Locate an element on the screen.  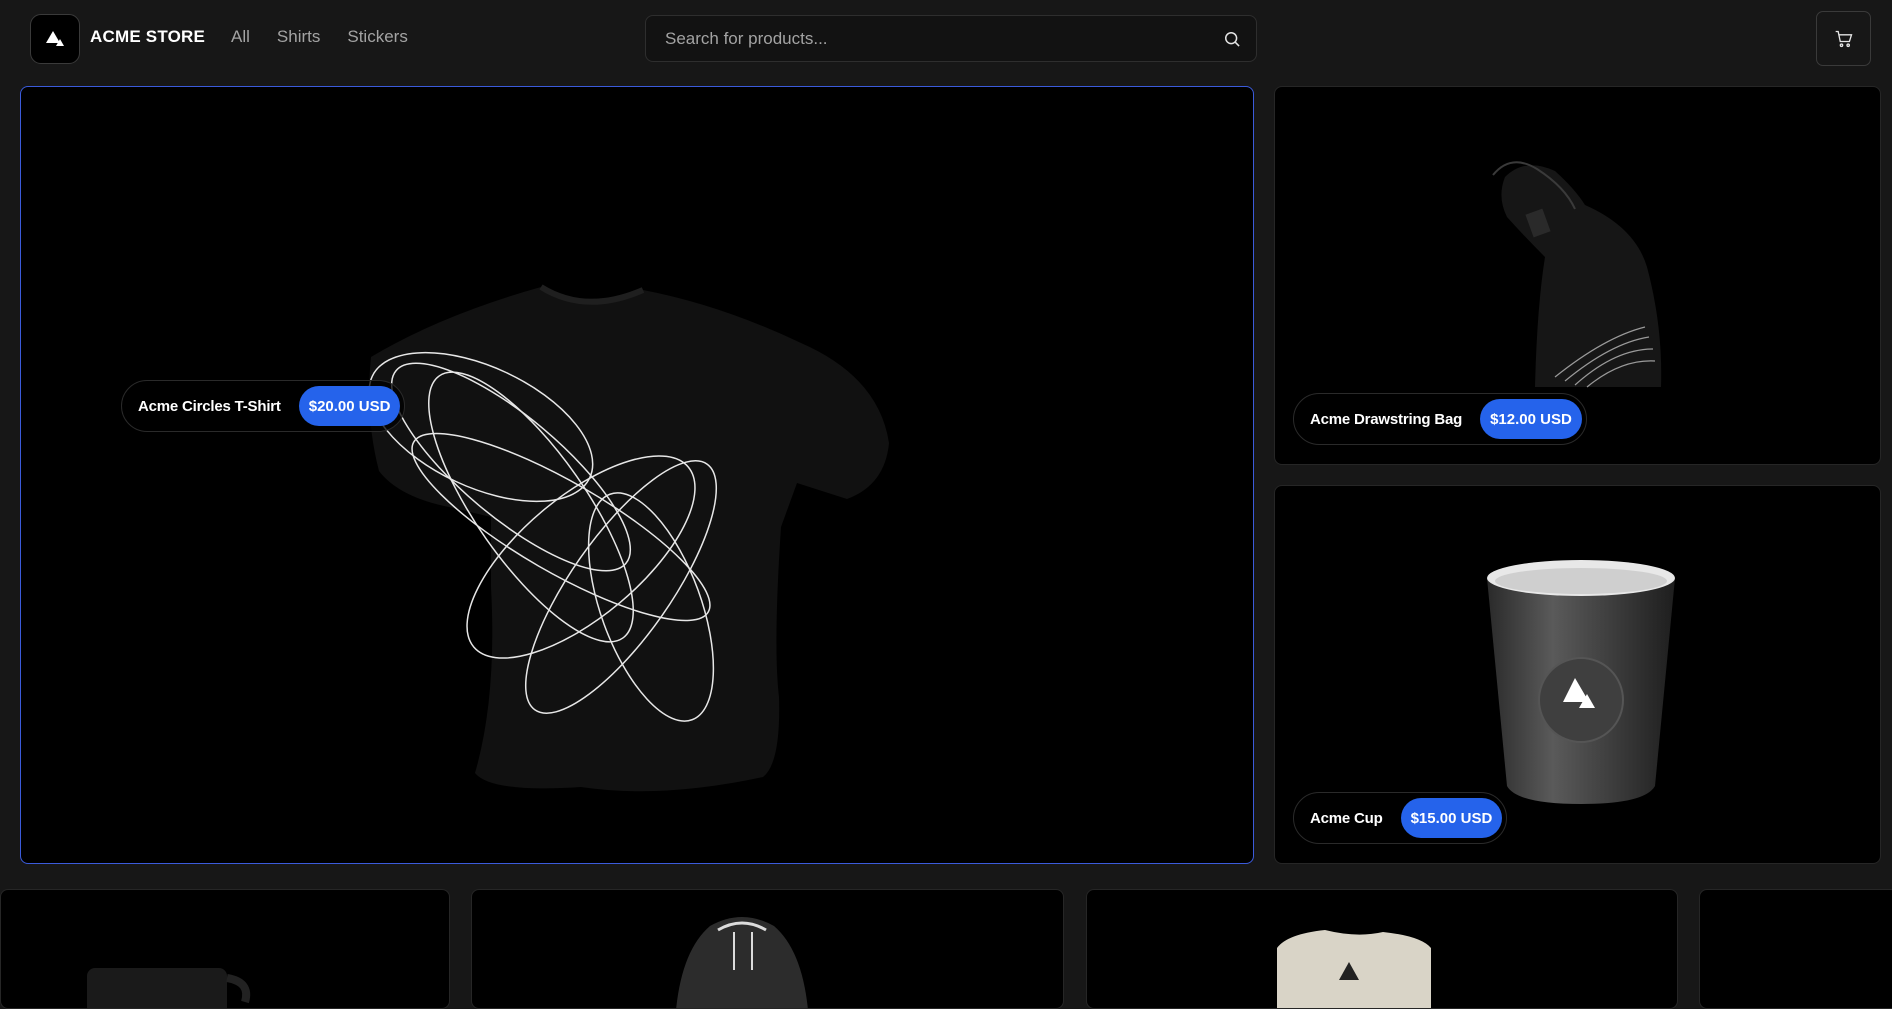
acme-logo-icon is located at coordinates (55, 38).